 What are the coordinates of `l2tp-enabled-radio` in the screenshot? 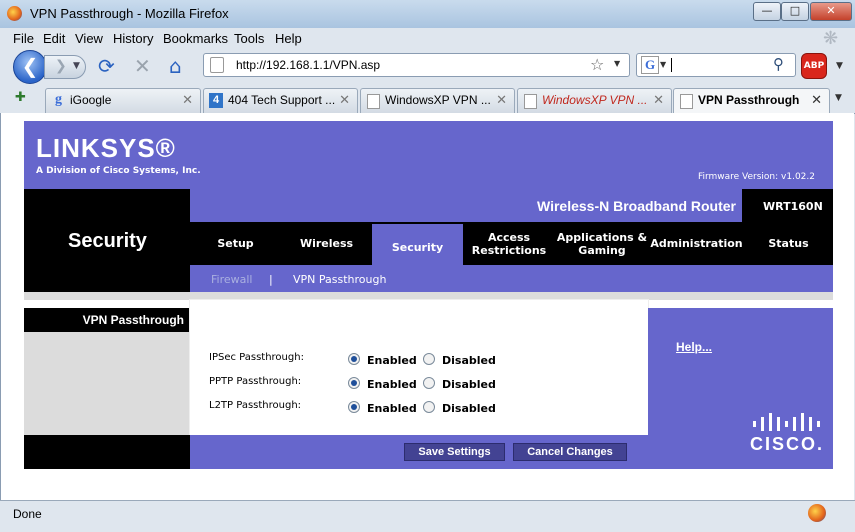 It's located at (354, 407).